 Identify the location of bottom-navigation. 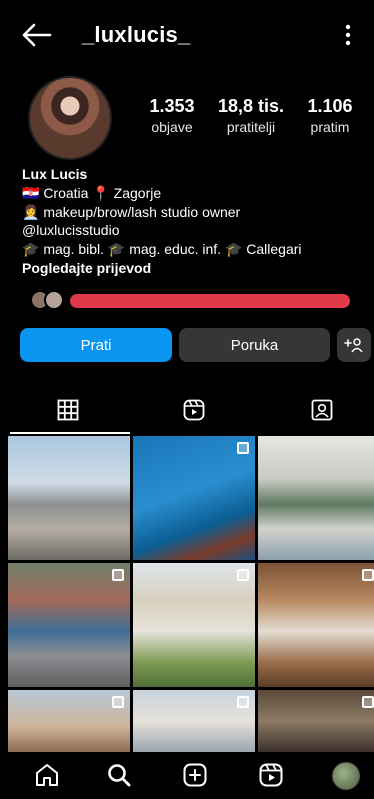
(187, 775).